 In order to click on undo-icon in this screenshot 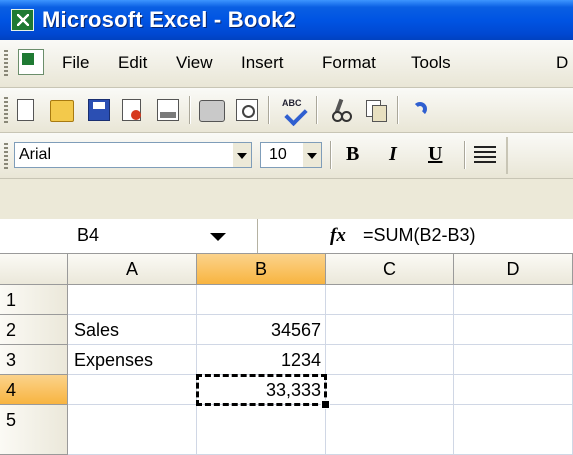, I will do `click(420, 110)`.